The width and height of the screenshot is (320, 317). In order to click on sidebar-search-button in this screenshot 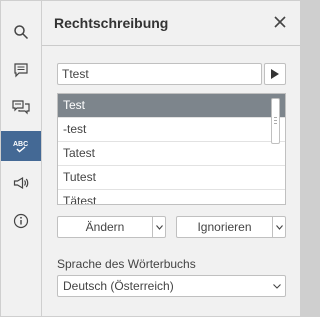, I will do `click(21, 32)`.